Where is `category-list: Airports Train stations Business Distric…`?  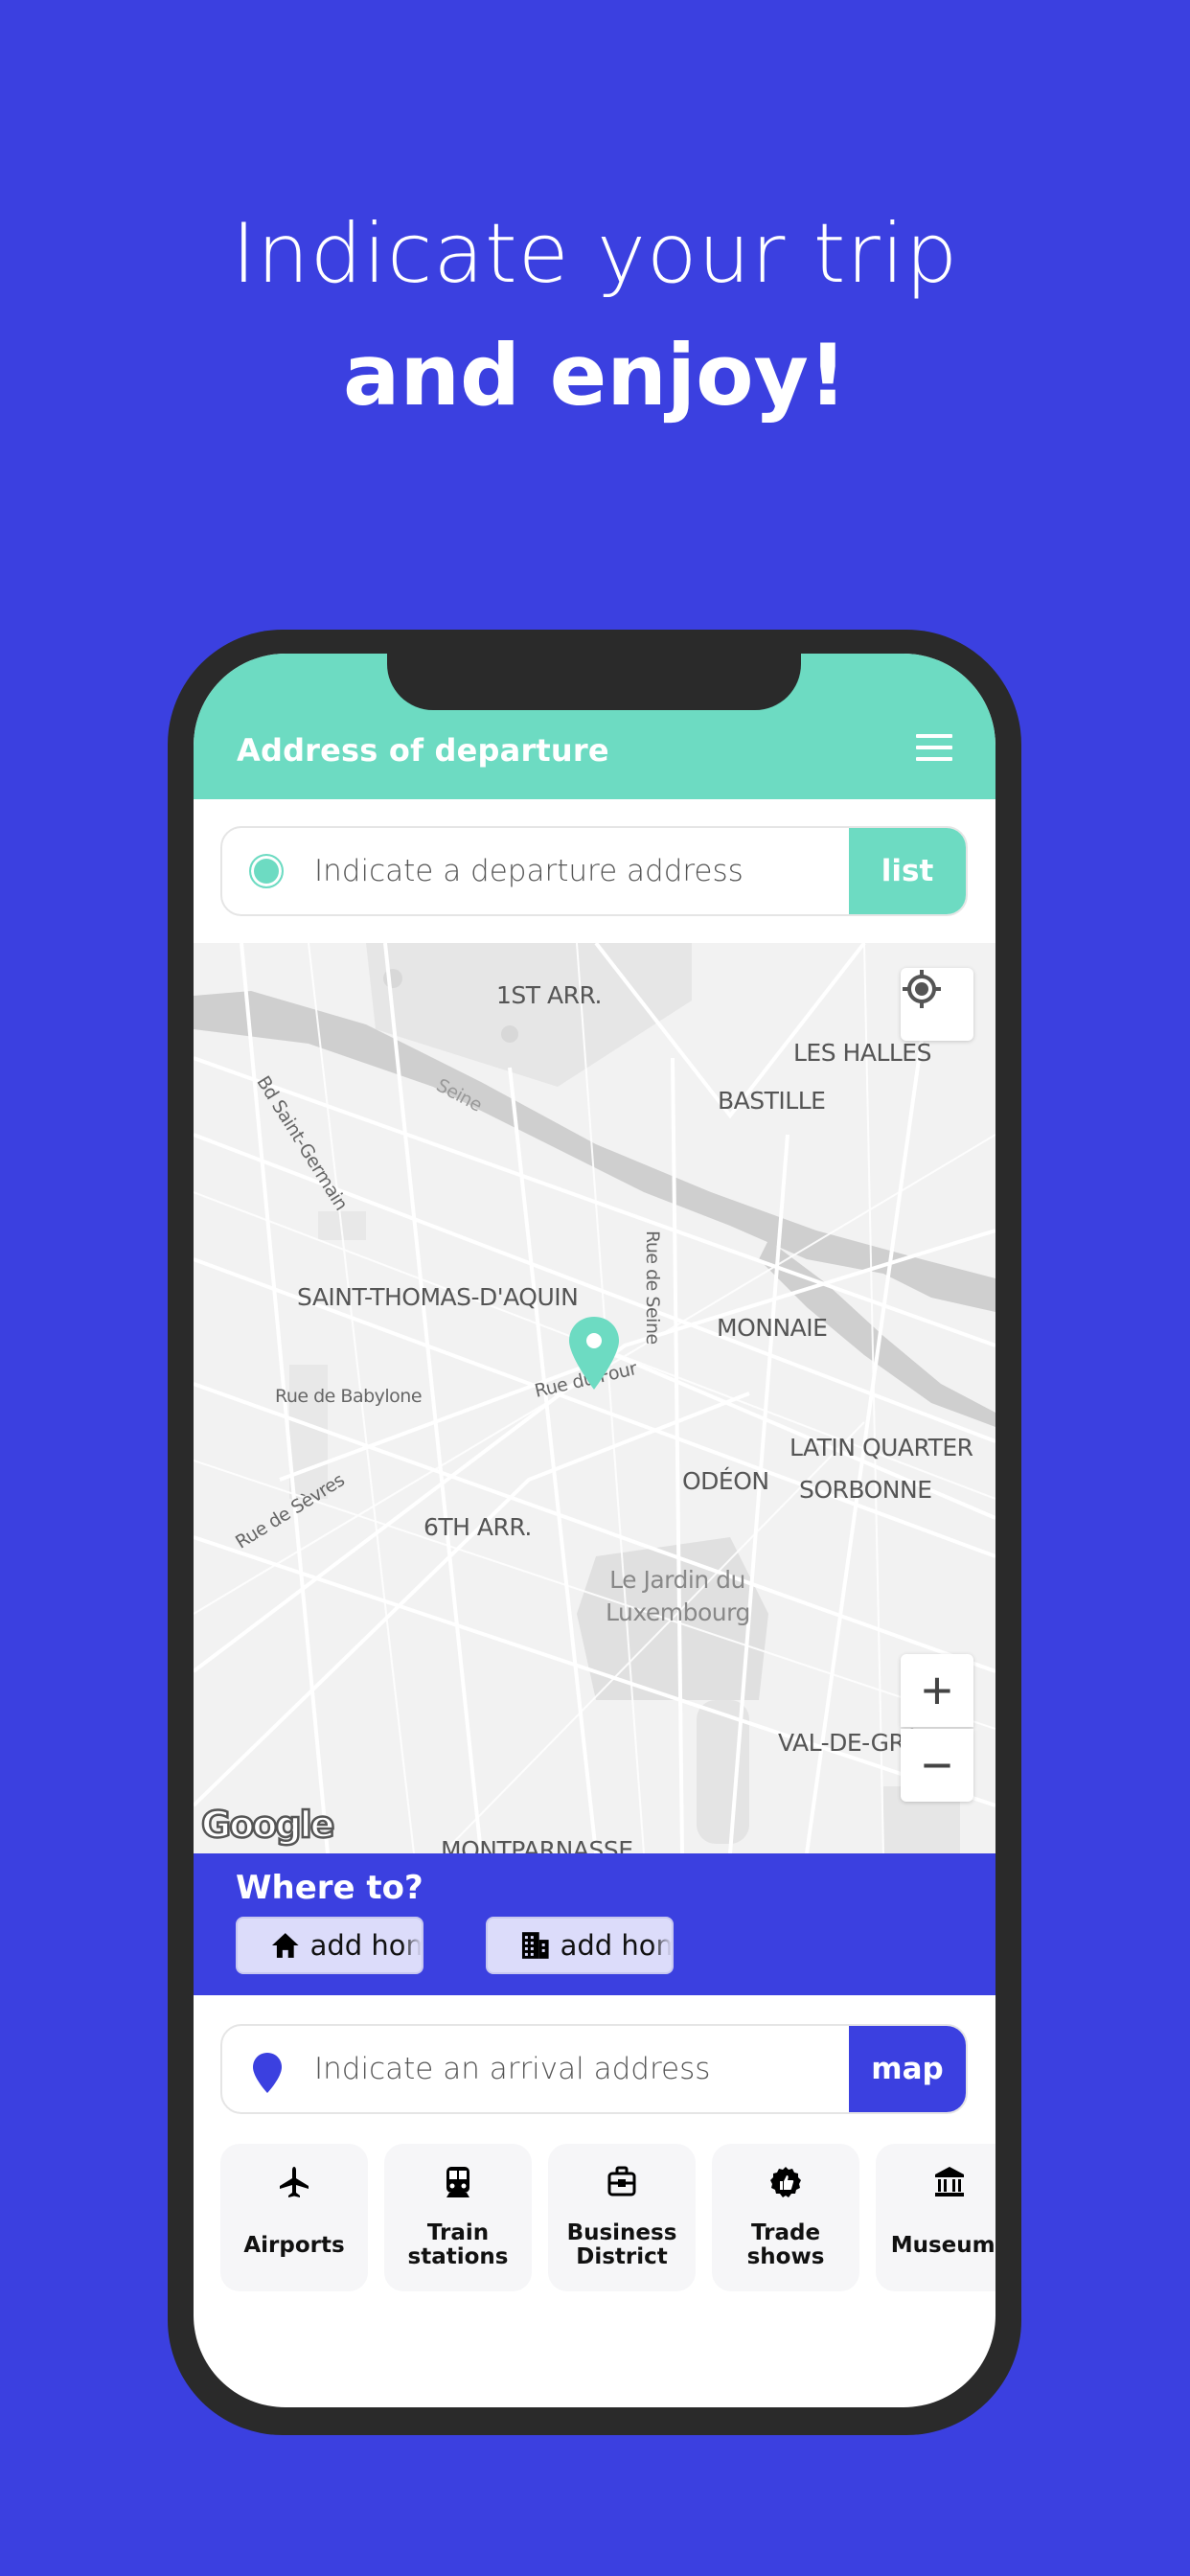 category-list: Airports Train stations Business Distric… is located at coordinates (607, 2218).